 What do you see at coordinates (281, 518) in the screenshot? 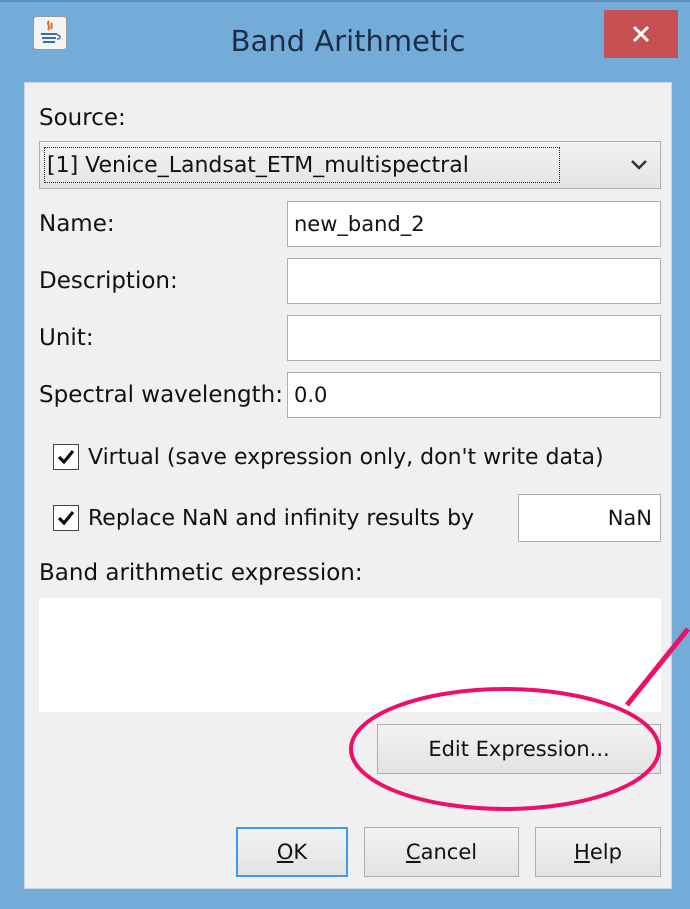
I see `checkbox-label: Replace NaN and infinity results by` at bounding box center [281, 518].